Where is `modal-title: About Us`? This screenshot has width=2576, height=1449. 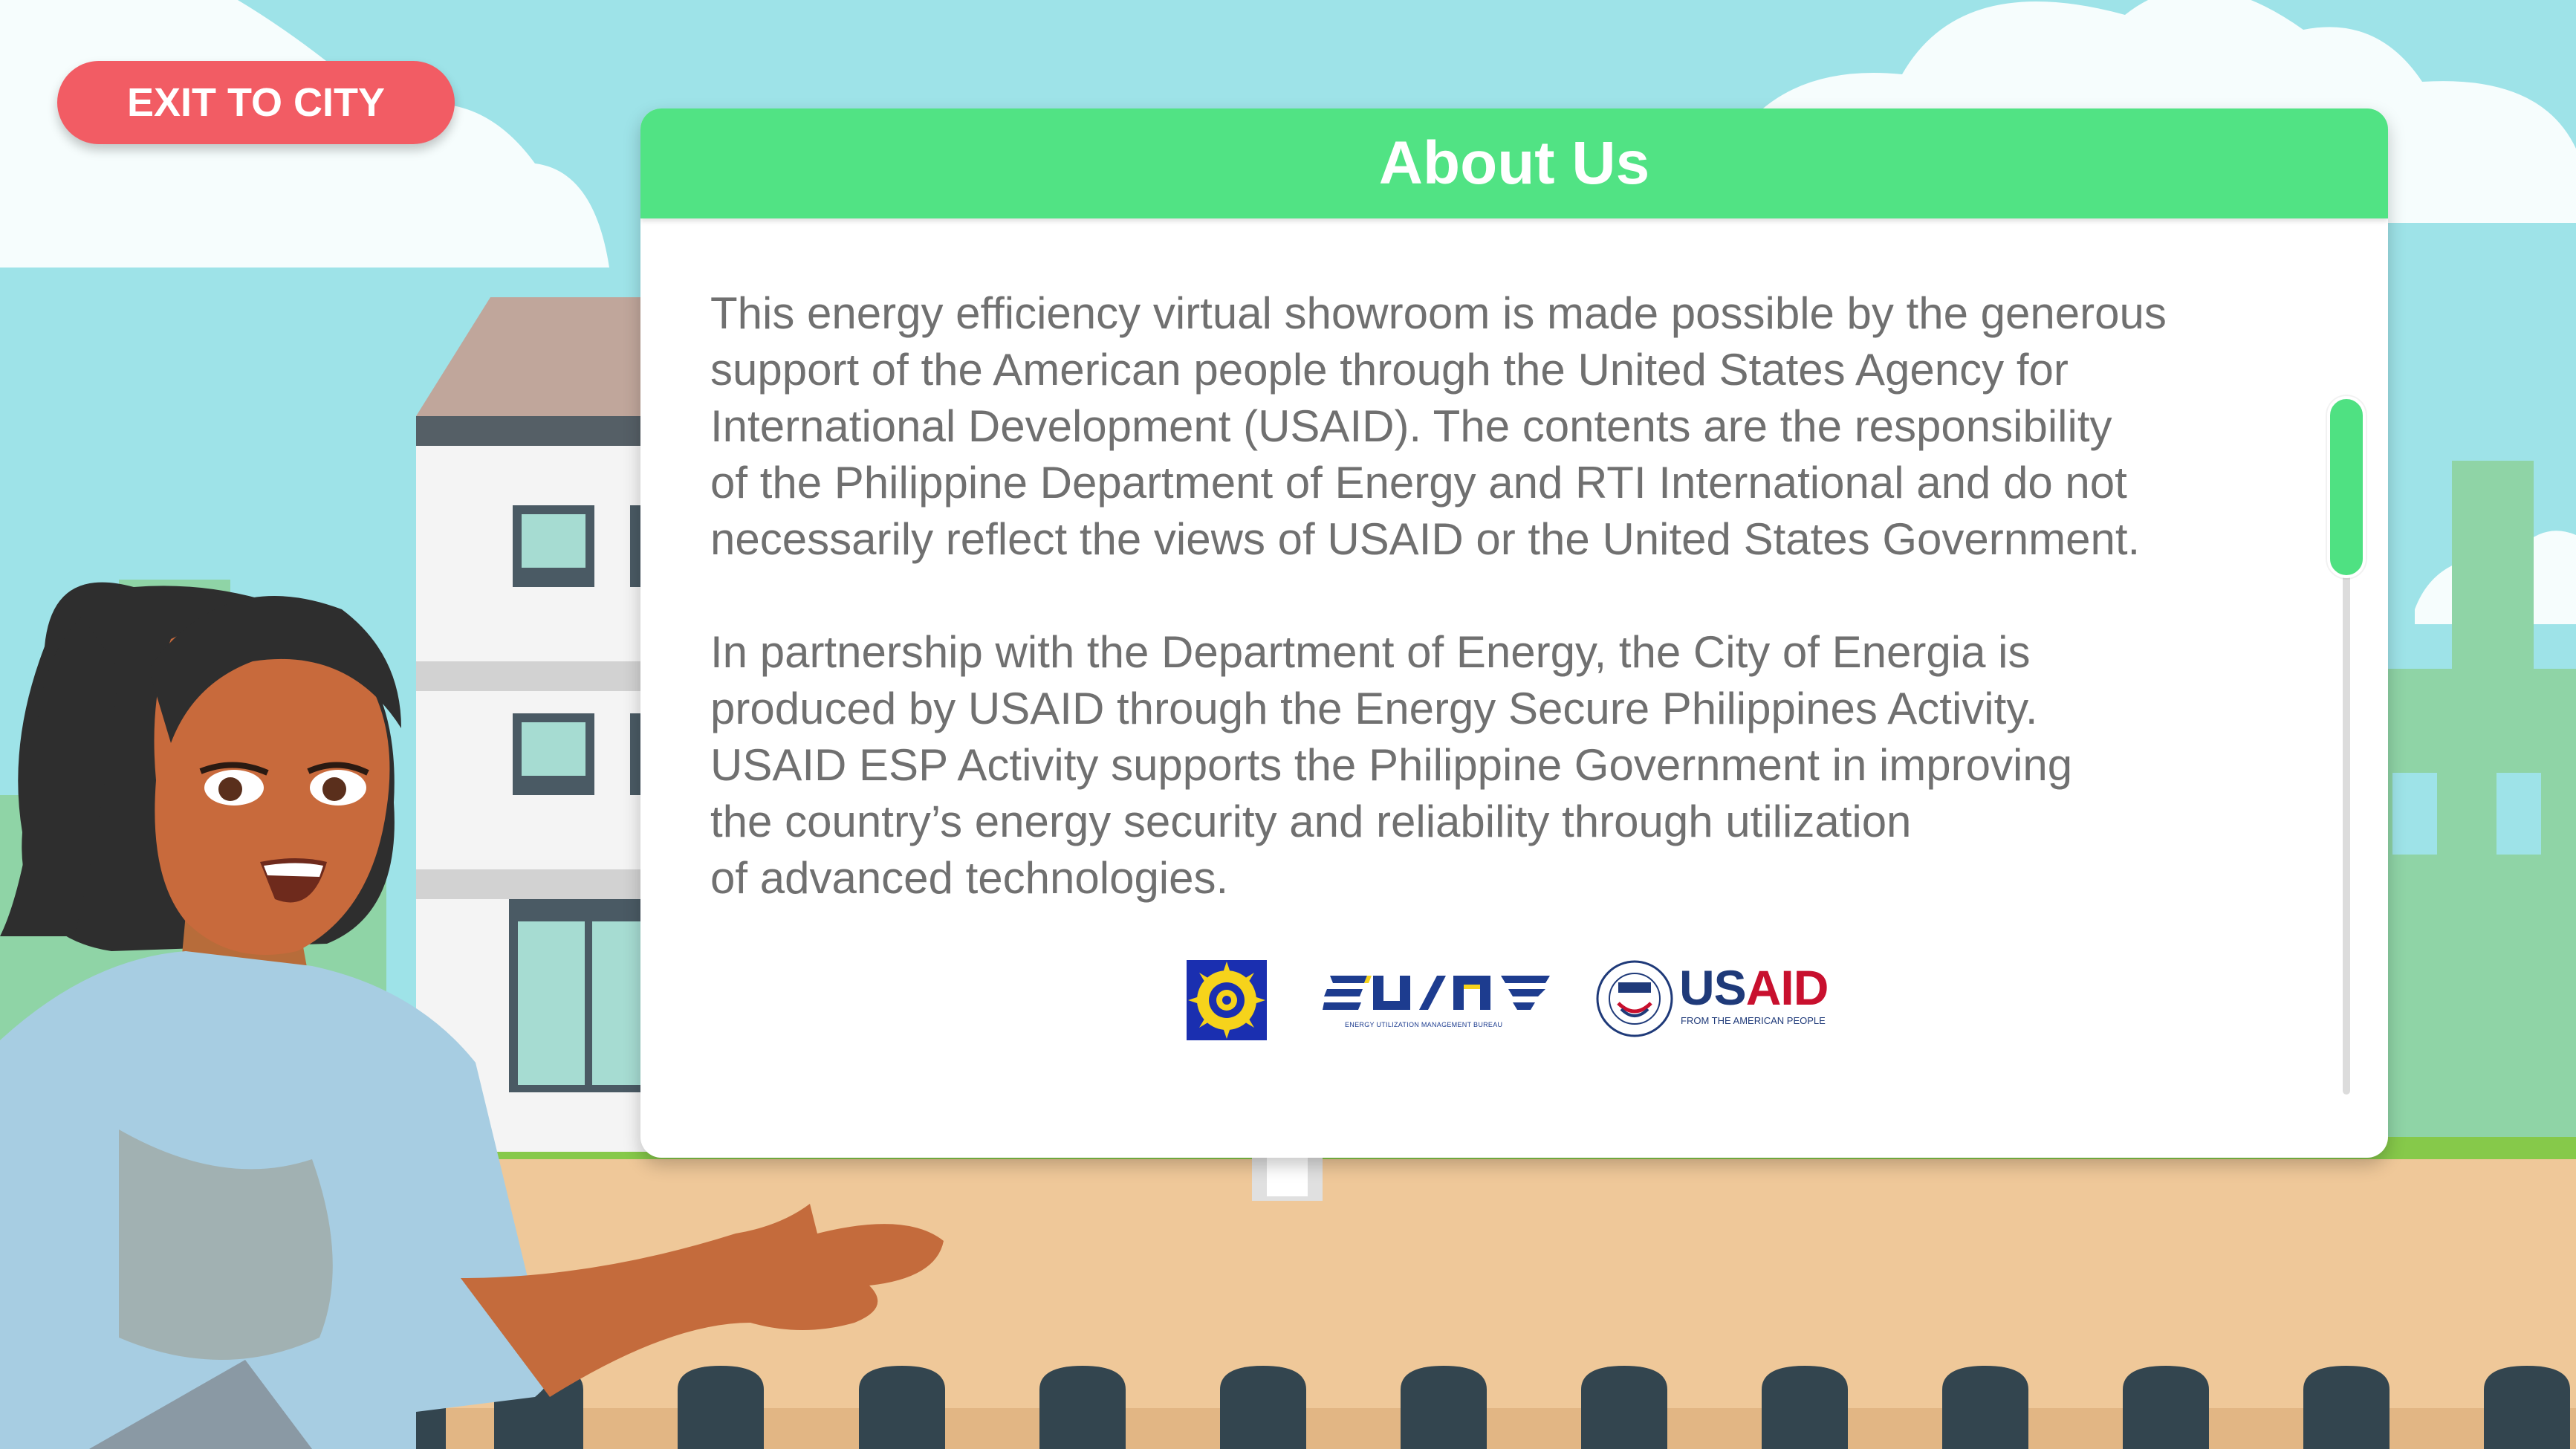
modal-title: About Us is located at coordinates (1514, 163).